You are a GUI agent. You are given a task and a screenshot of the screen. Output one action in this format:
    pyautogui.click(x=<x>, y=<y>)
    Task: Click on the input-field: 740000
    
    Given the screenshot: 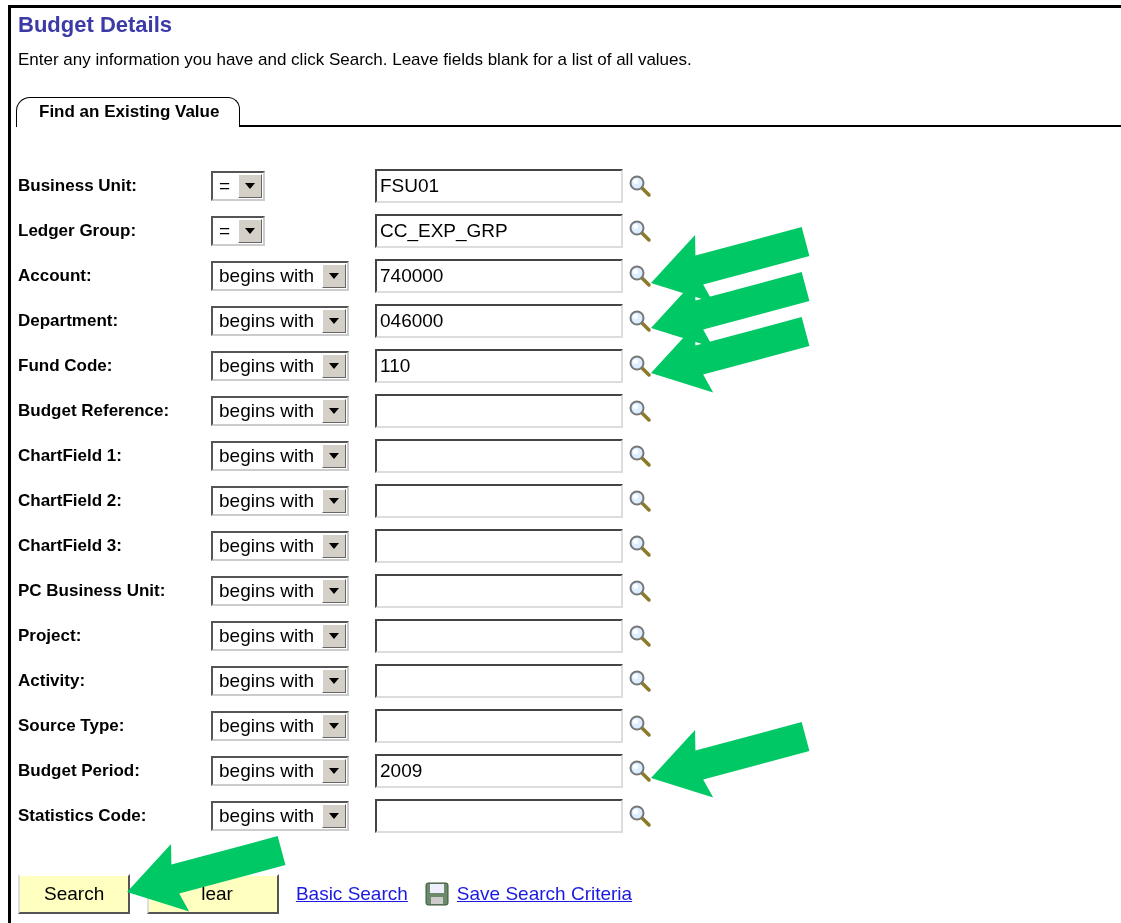 What is the action you would take?
    pyautogui.click(x=499, y=275)
    